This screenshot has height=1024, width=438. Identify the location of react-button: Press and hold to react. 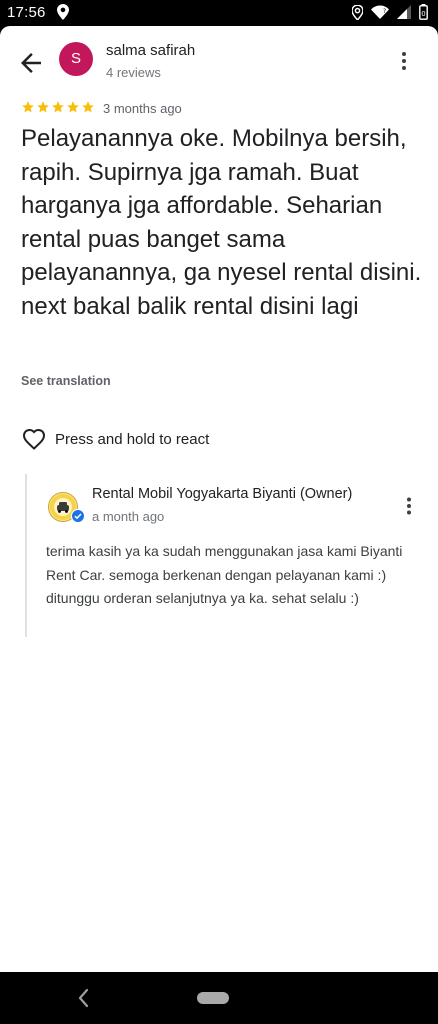
(115, 439).